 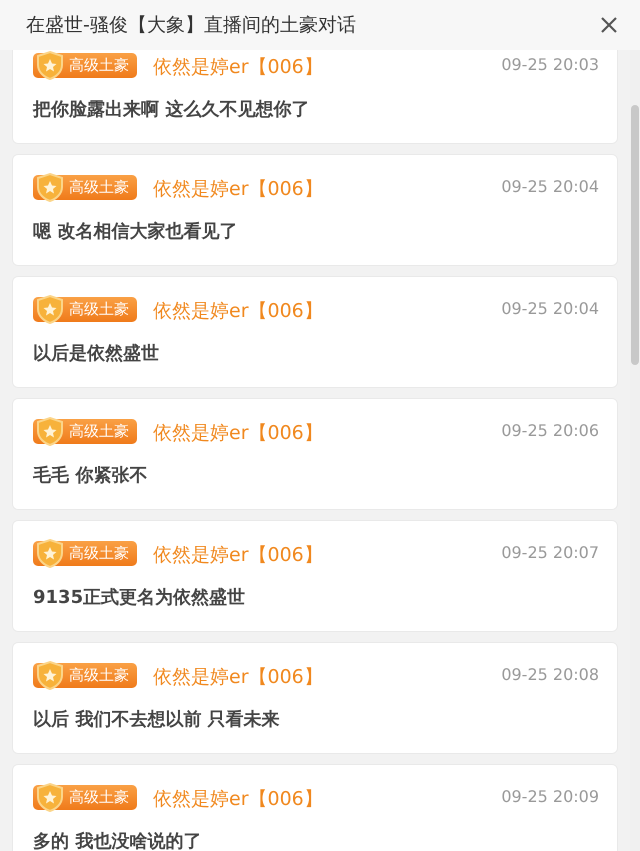 I want to click on window-title: 在盛世-骚俊【大象】直播间的土豪对话, so click(x=191, y=25).